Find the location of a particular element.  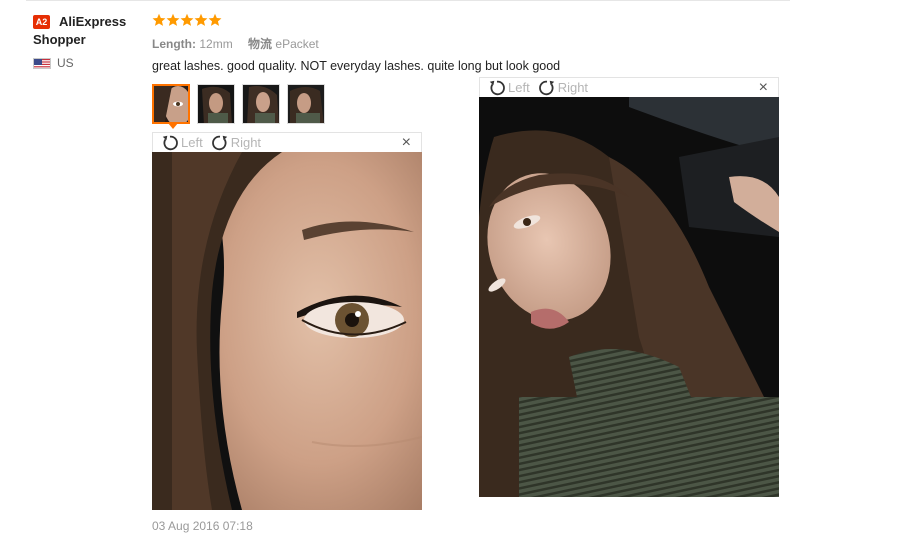

buyer-name: AliExpress is located at coordinates (93, 21).